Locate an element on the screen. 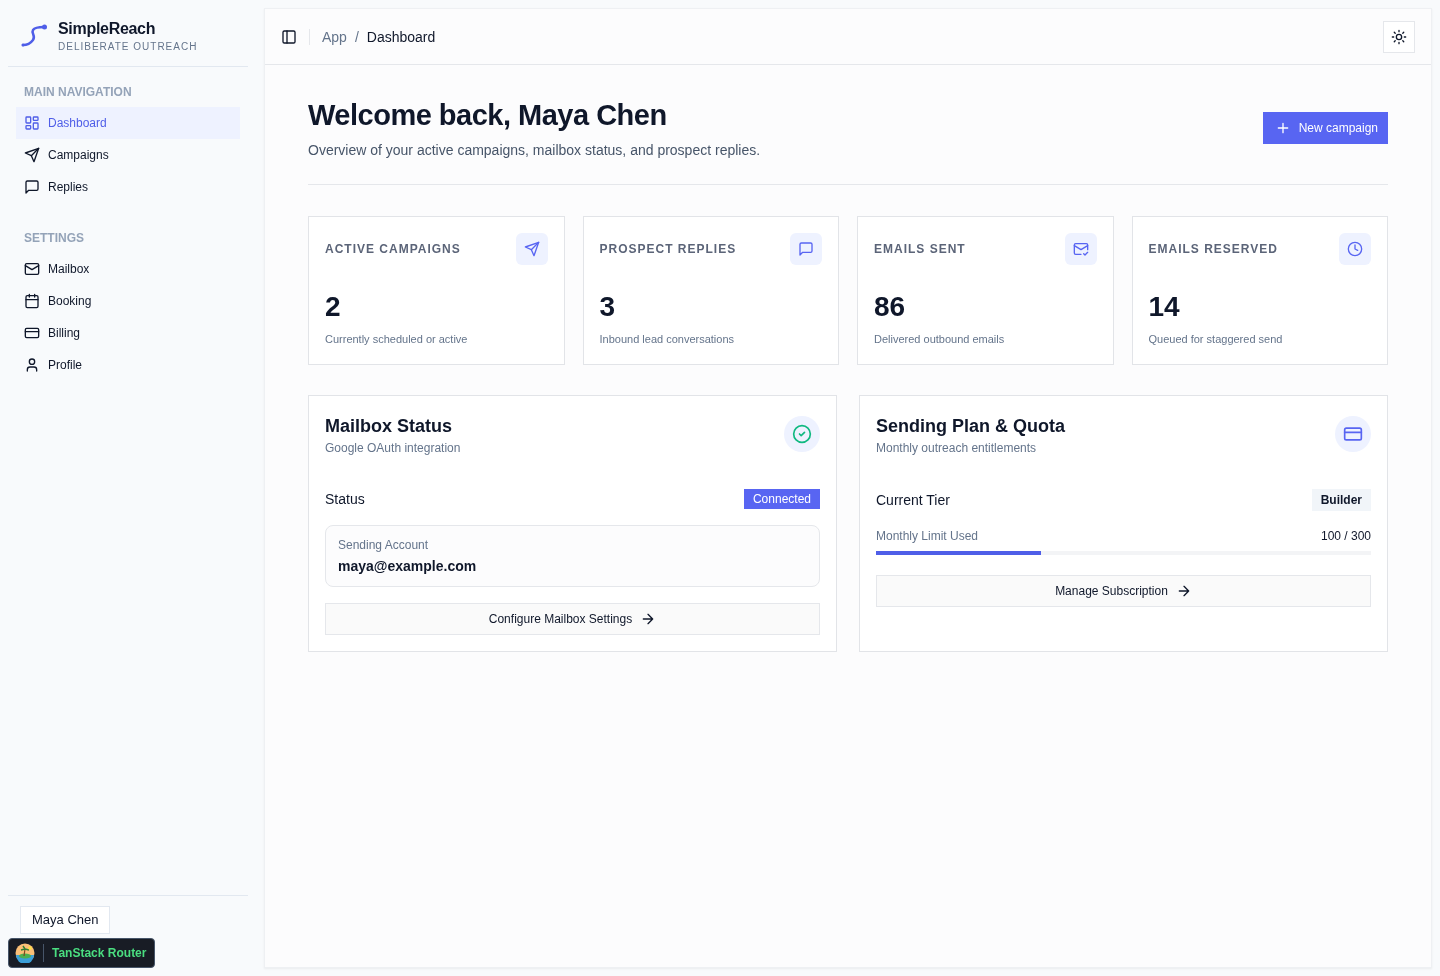 The image size is (1440, 976). island-logo-icon is located at coordinates (25, 953).